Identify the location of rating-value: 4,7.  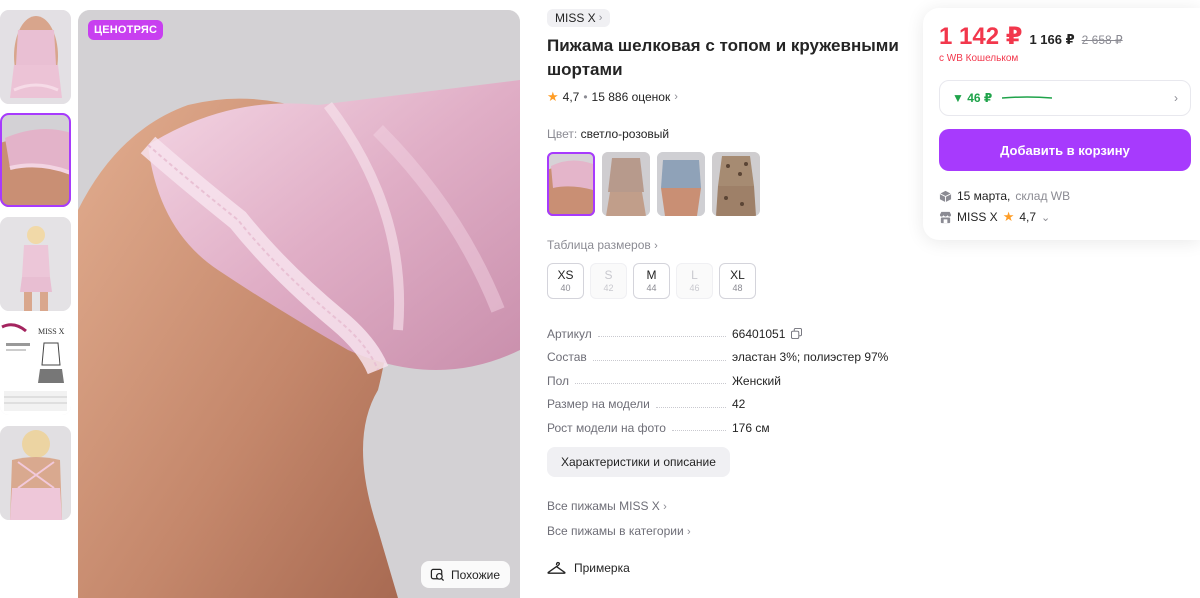
(571, 97).